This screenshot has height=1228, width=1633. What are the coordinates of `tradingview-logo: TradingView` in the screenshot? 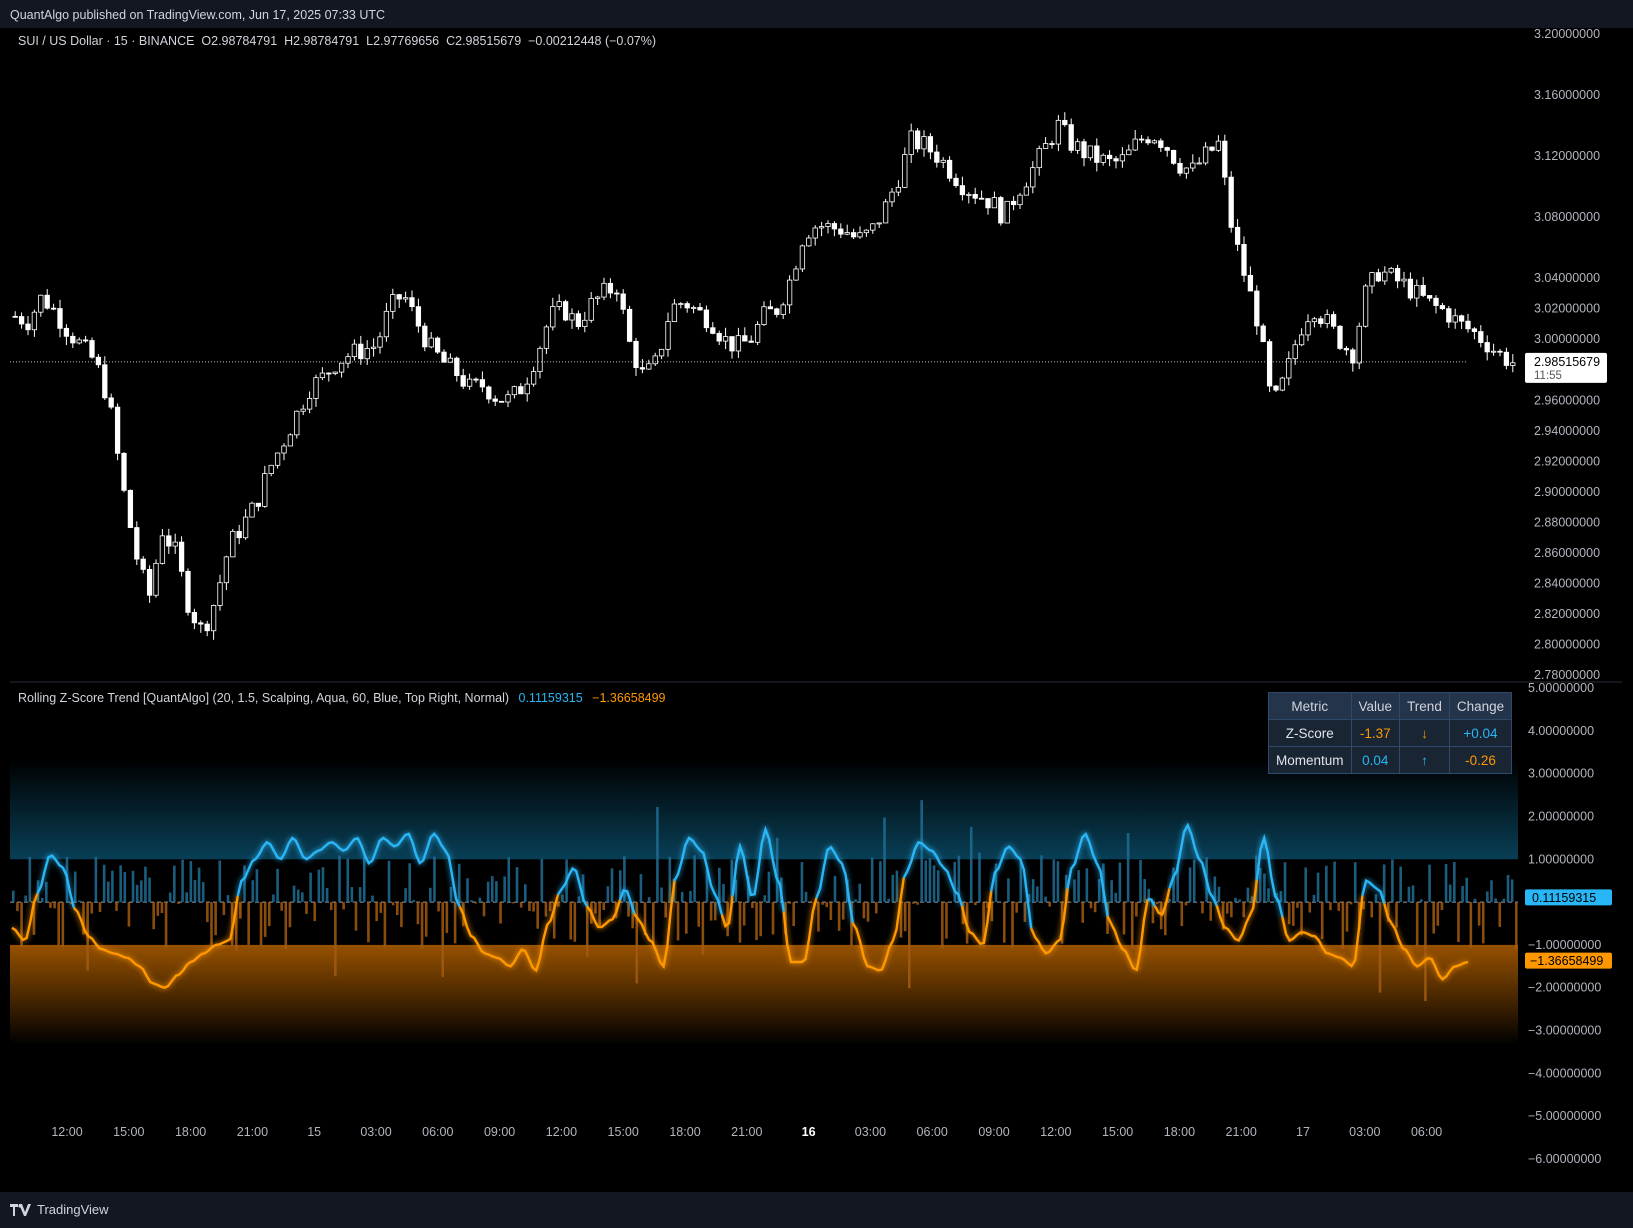 It's located at (59, 1209).